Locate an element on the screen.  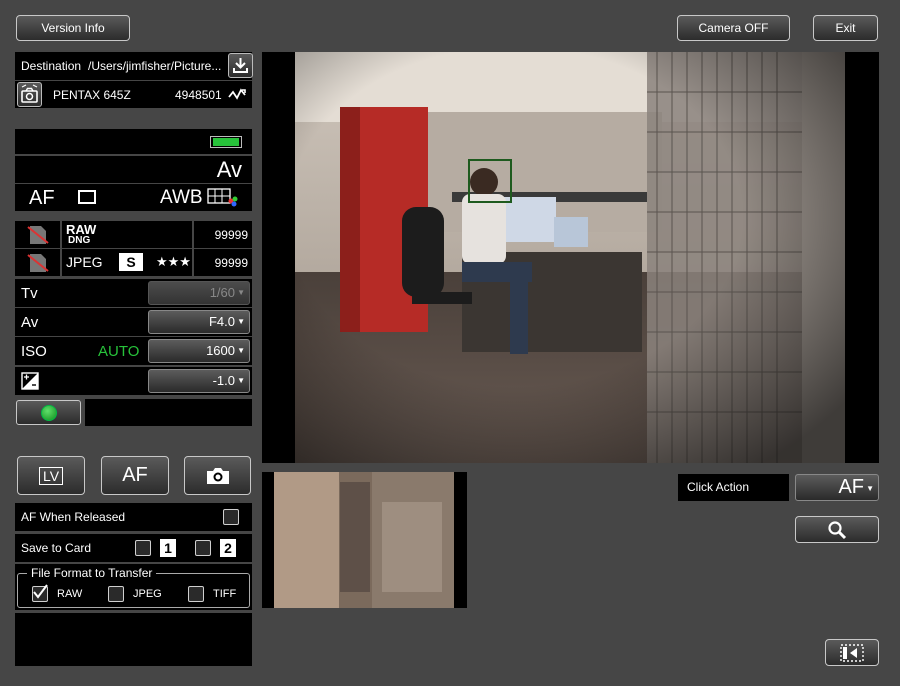
search-icon is located at coordinates (837, 529).